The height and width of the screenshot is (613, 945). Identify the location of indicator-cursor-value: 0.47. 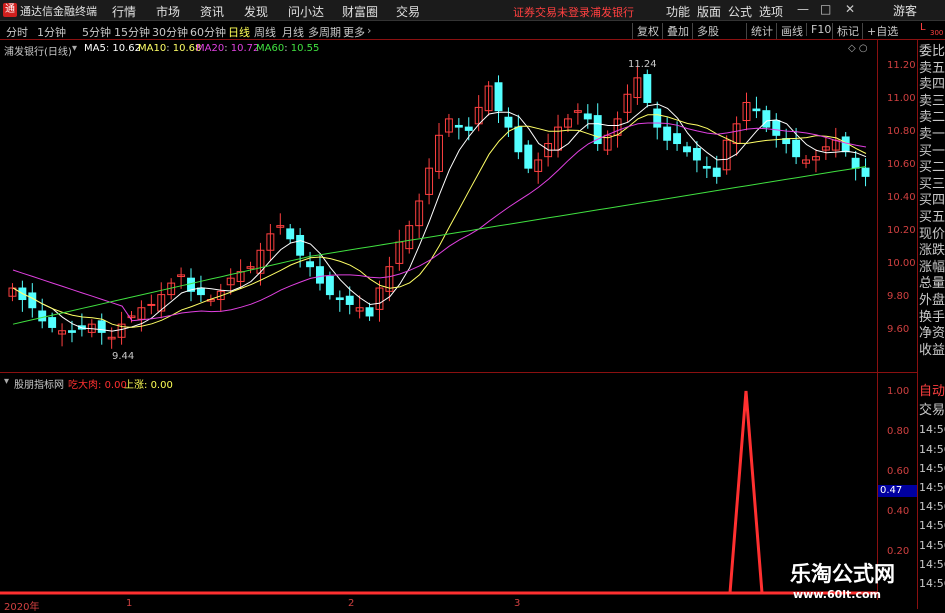
(898, 491).